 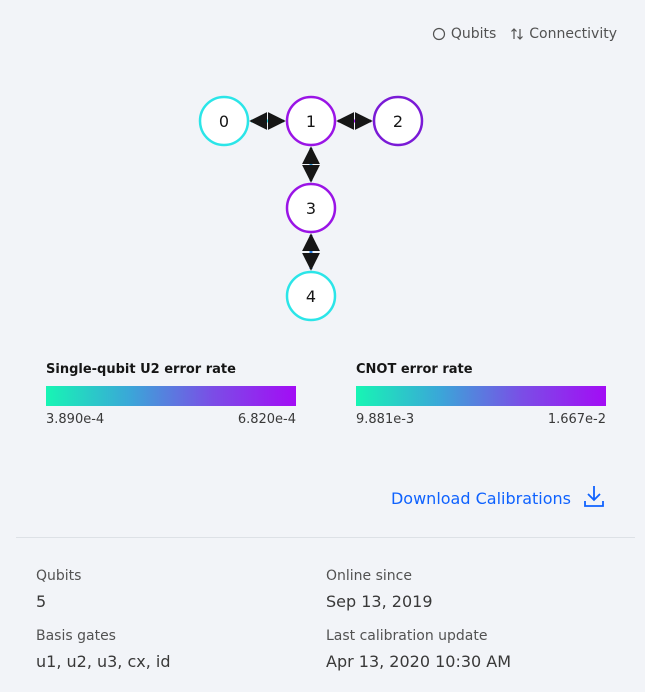 I want to click on single-qubit-gradient-bar, so click(x=171, y=396).